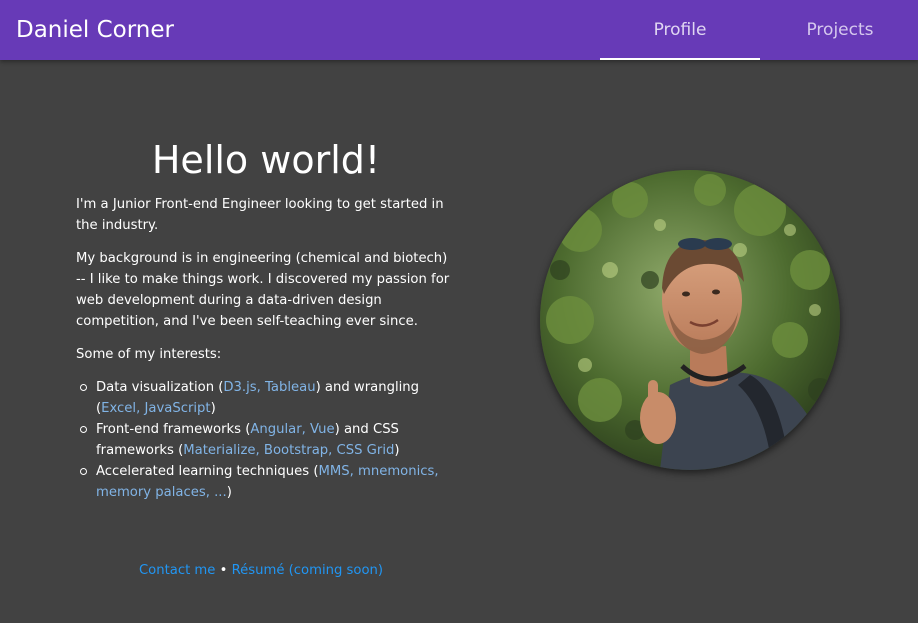 The width and height of the screenshot is (918, 623). I want to click on interest-text: Accelerated learning techniques (, so click(207, 471).